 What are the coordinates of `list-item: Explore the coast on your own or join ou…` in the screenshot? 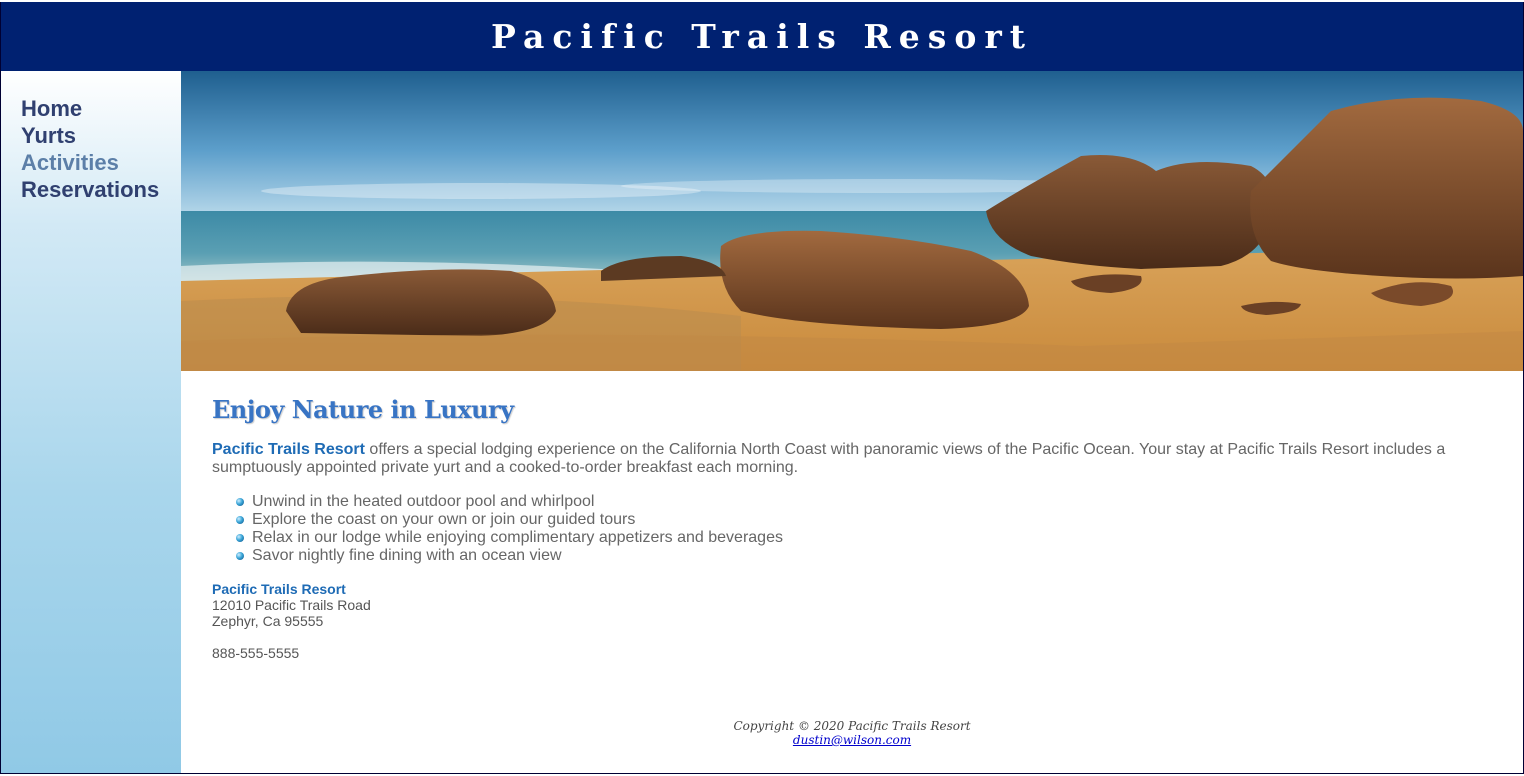 It's located at (879, 520).